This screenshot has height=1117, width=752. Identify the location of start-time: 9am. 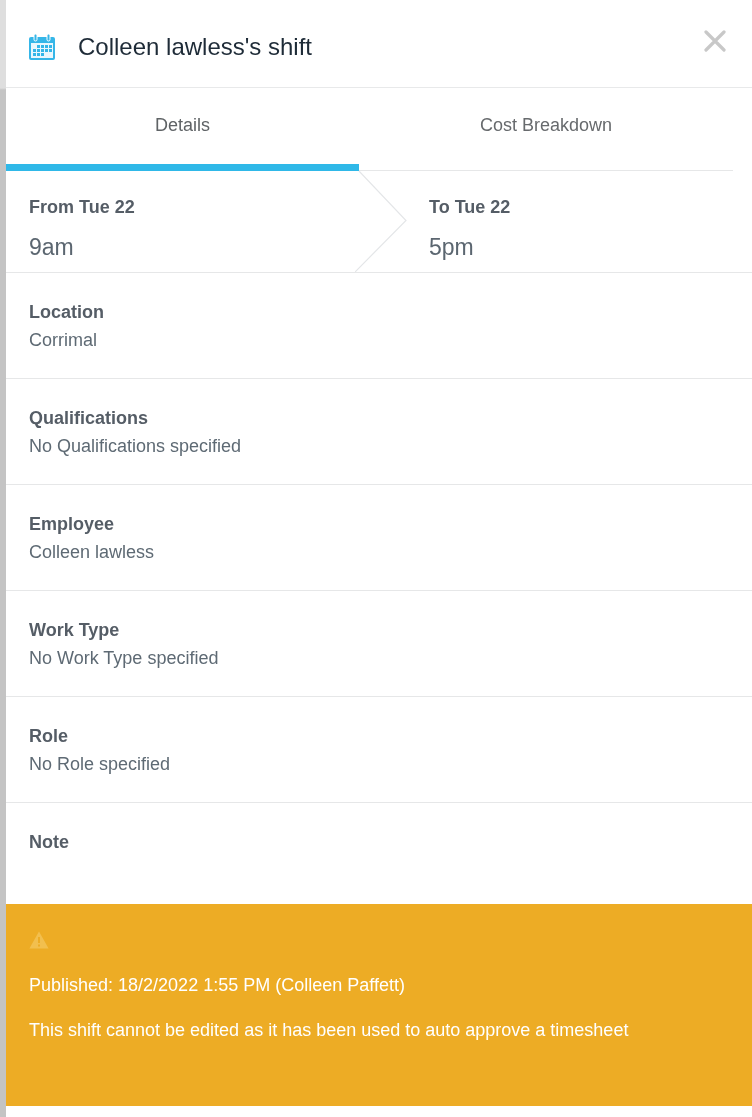
(51, 247).